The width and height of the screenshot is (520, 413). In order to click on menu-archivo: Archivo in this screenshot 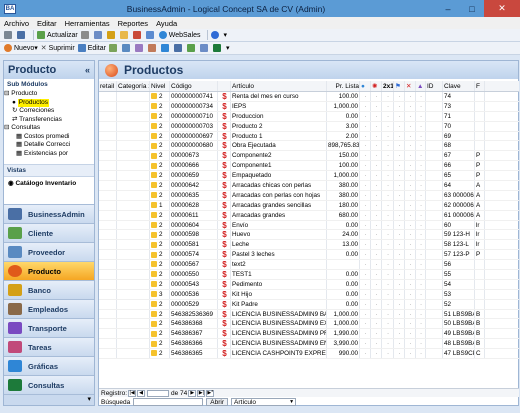, I will do `click(16, 23)`.